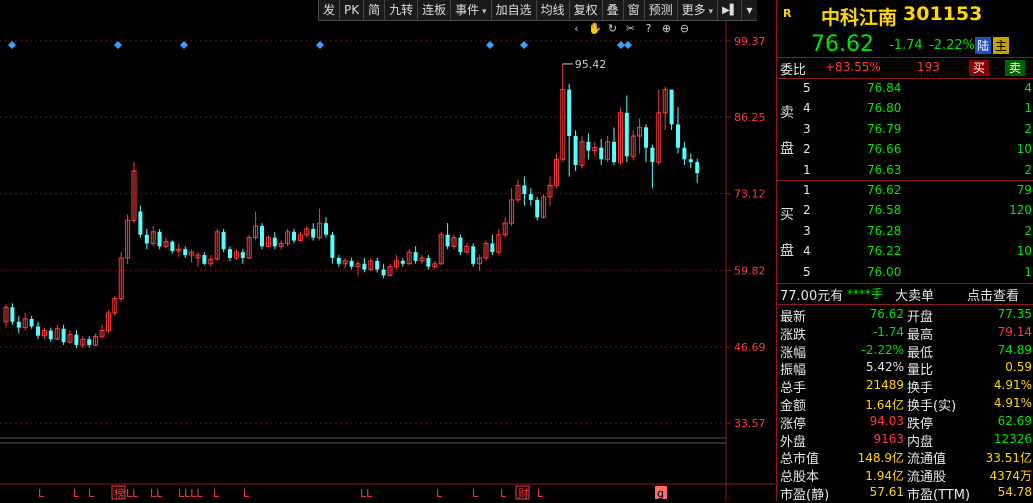 This screenshot has height=503, width=1033. What do you see at coordinates (905, 171) in the screenshot?
I see `ask-row: 1 76.63 2` at bounding box center [905, 171].